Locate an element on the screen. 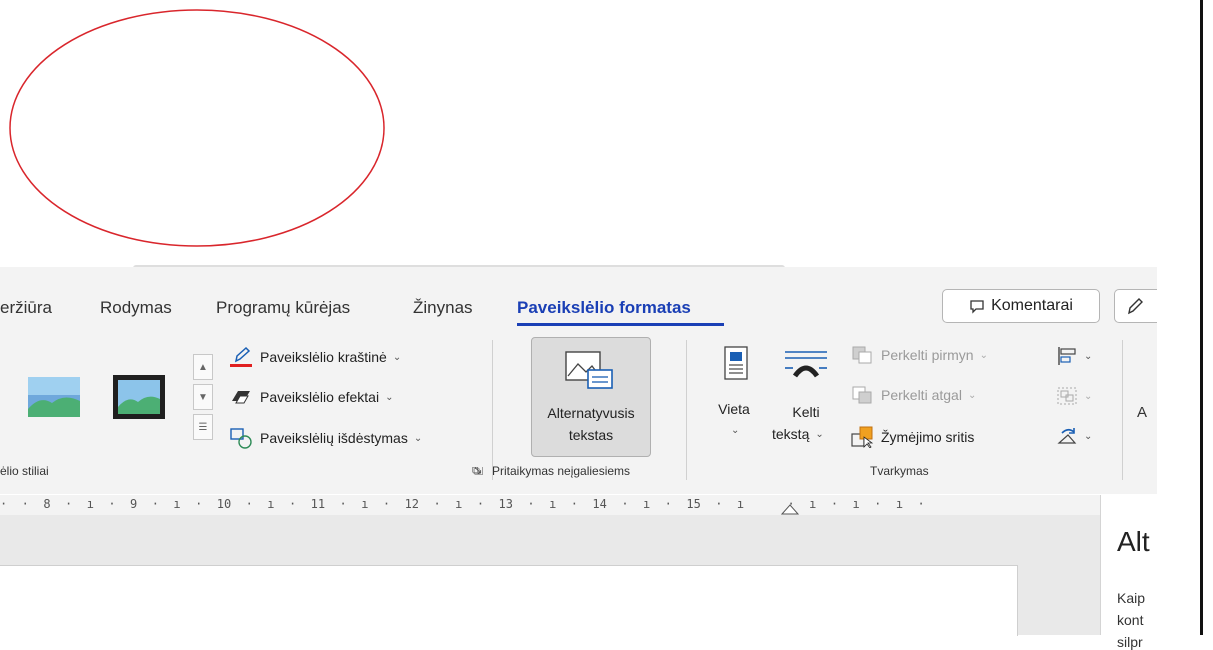 The width and height of the screenshot is (1213, 650). framed-image-icon is located at coordinates (139, 397).